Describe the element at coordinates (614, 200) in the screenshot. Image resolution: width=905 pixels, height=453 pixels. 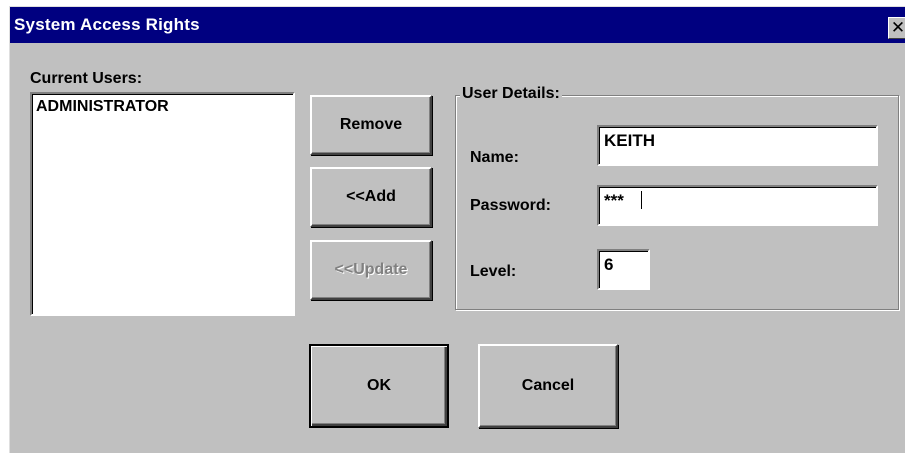
I see `password-value: ***` at that location.